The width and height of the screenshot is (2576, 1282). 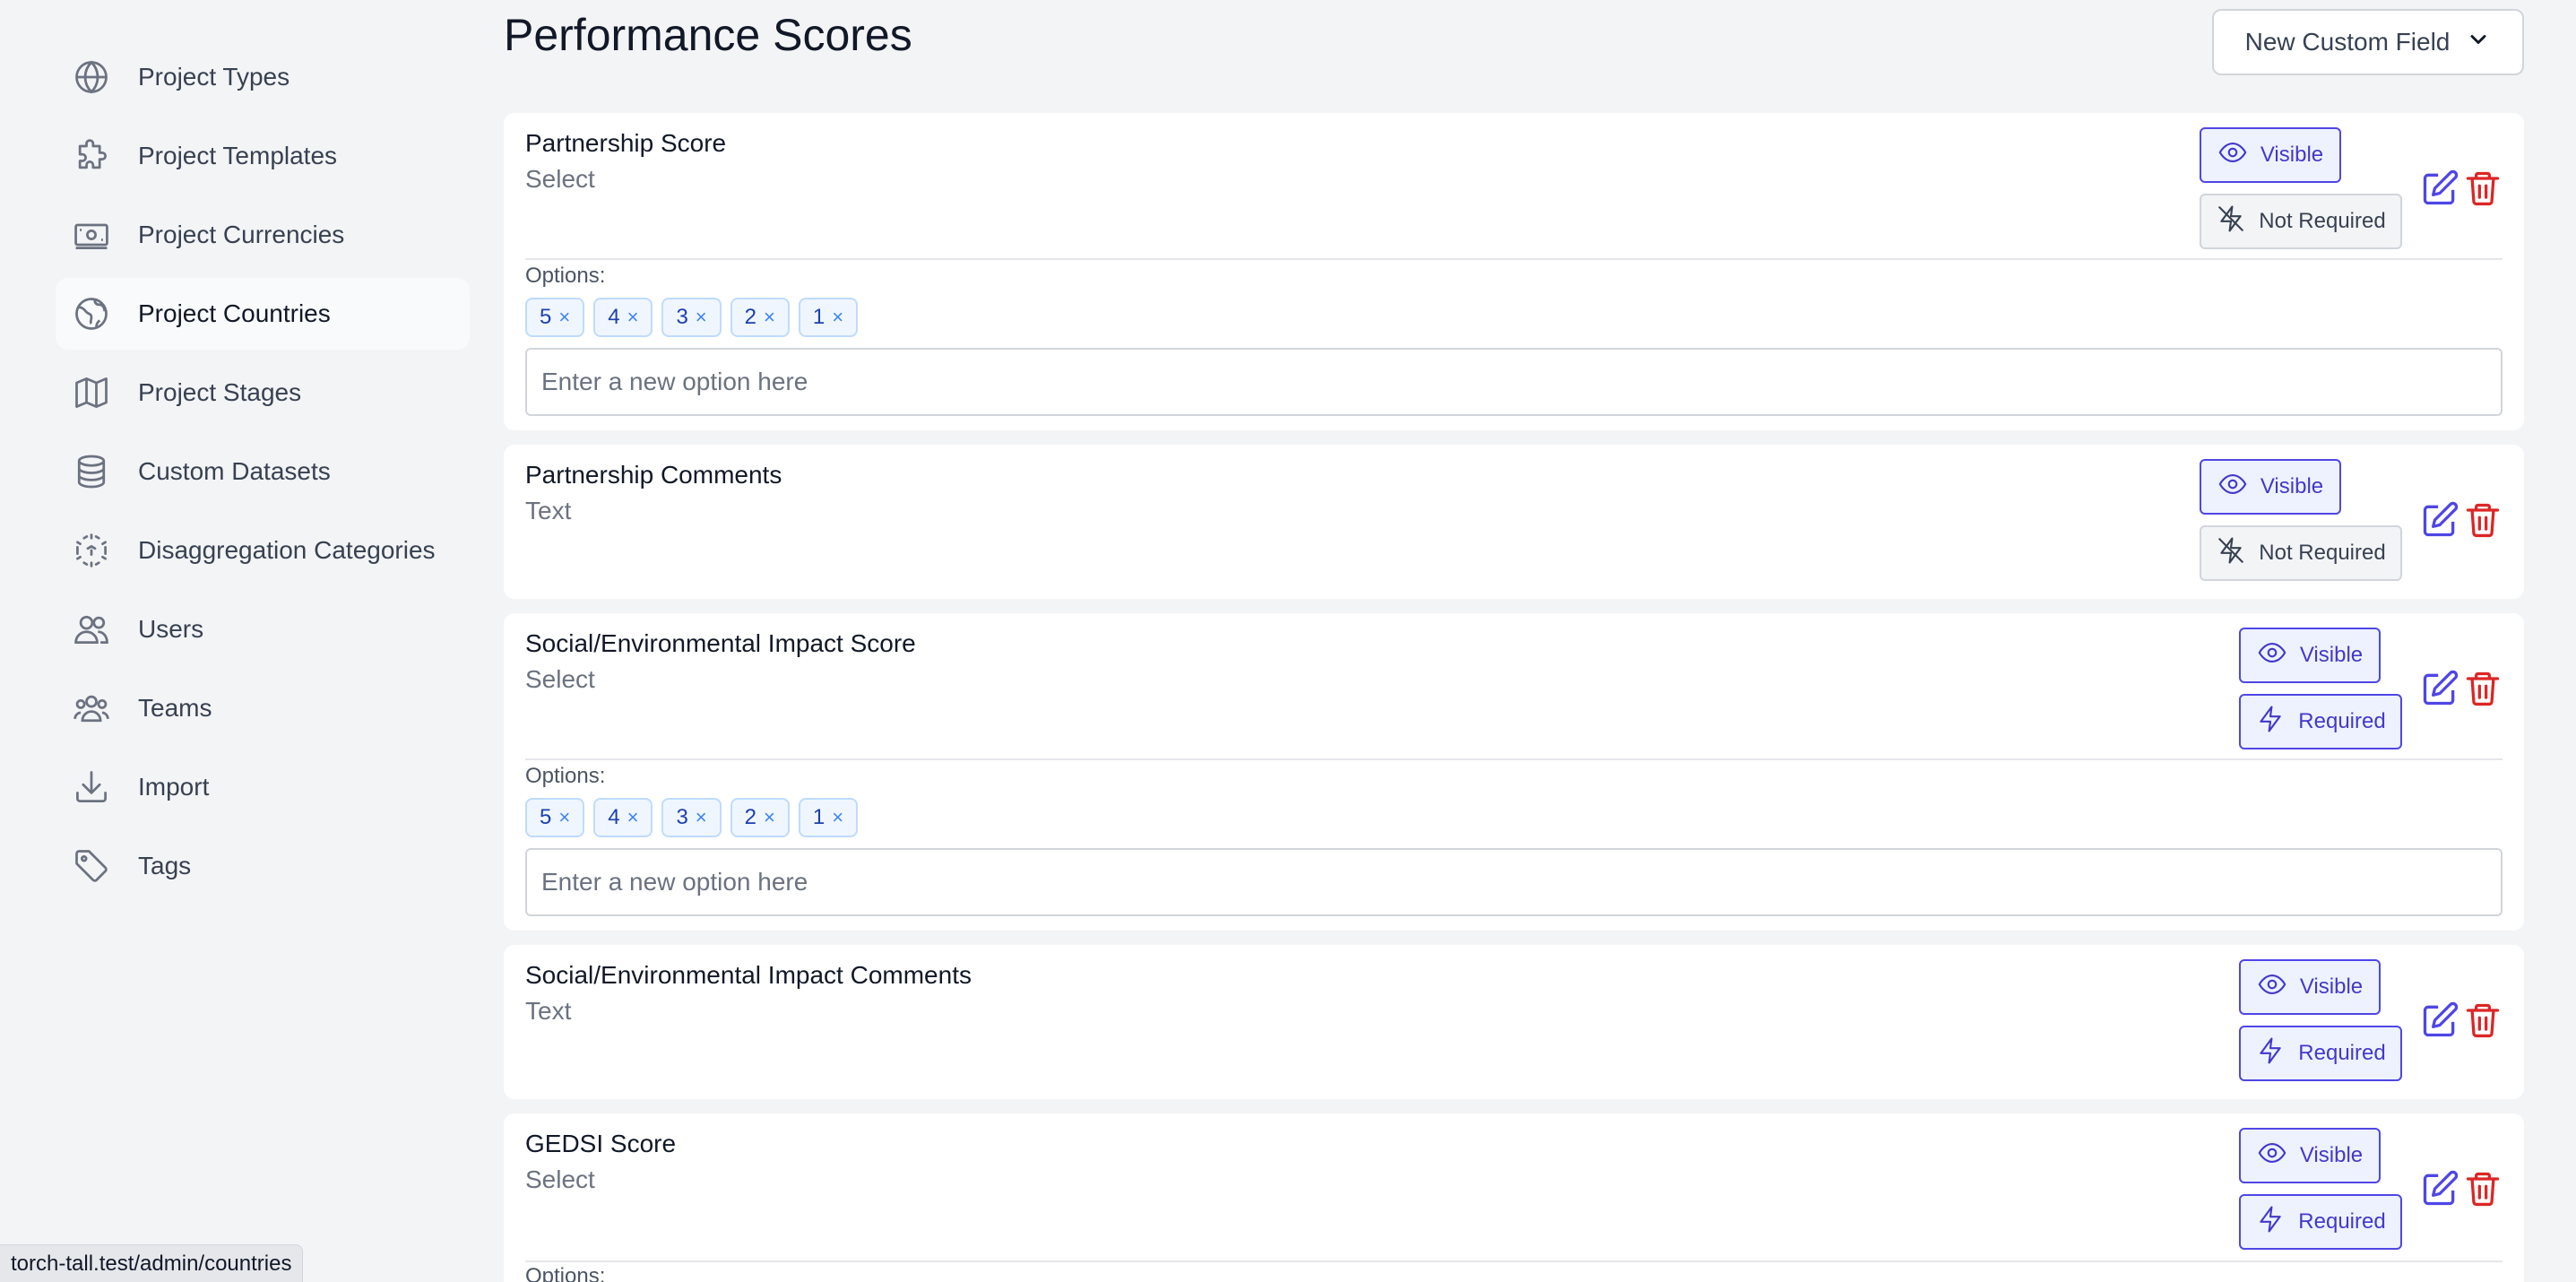 What do you see at coordinates (174, 787) in the screenshot?
I see `sidebar-item-label: Import` at bounding box center [174, 787].